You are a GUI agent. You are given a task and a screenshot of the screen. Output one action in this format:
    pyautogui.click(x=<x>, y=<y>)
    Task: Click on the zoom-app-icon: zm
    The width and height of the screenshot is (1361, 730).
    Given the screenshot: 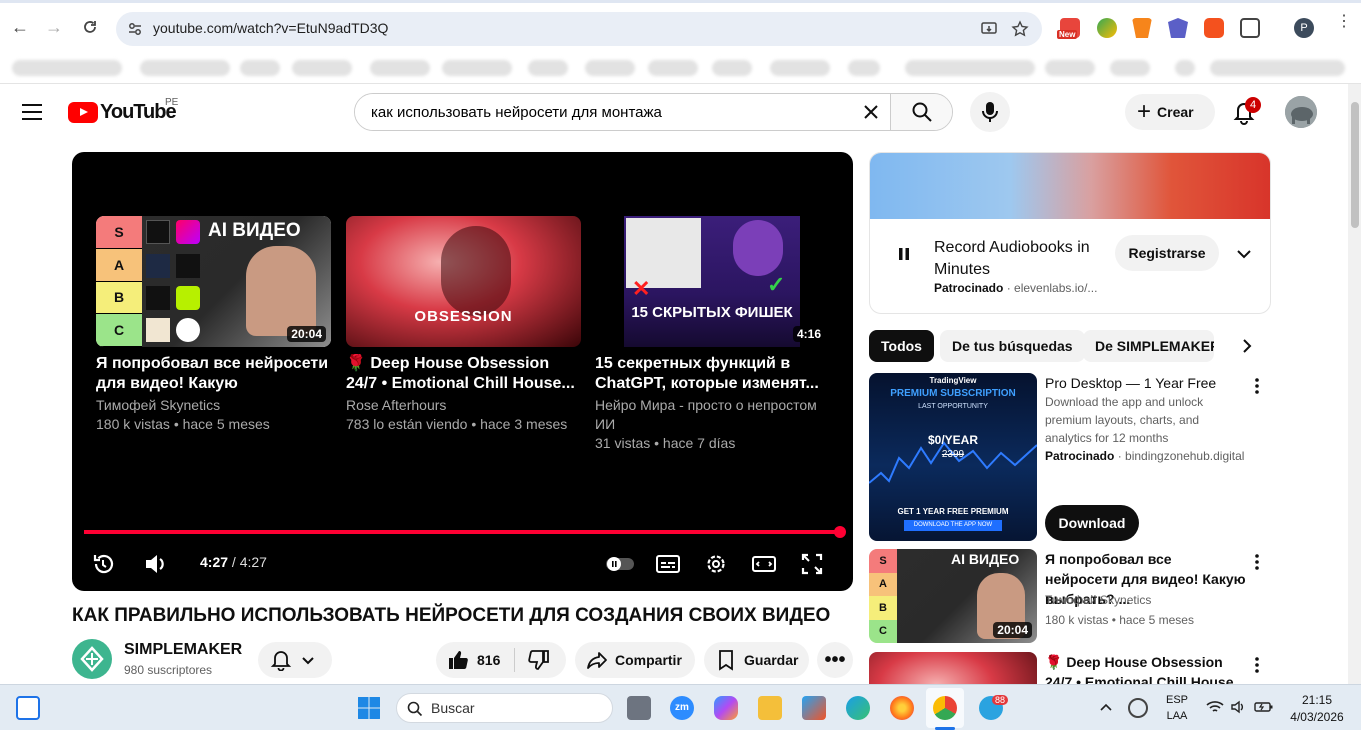 What is the action you would take?
    pyautogui.click(x=682, y=708)
    